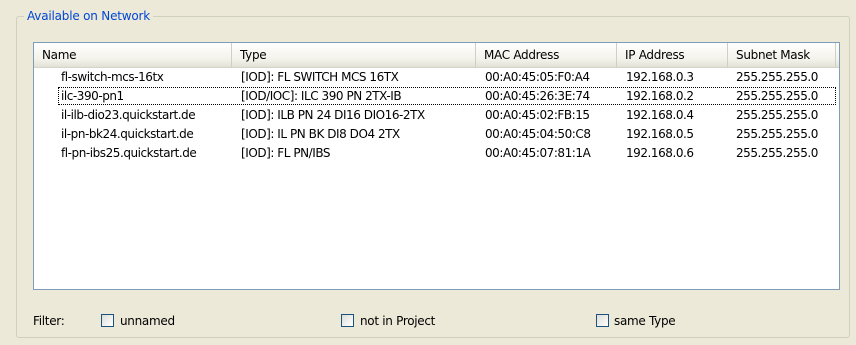 This screenshot has width=856, height=345. I want to click on cell-mac-address: 00:A0:45:26:3E:74, so click(537, 96).